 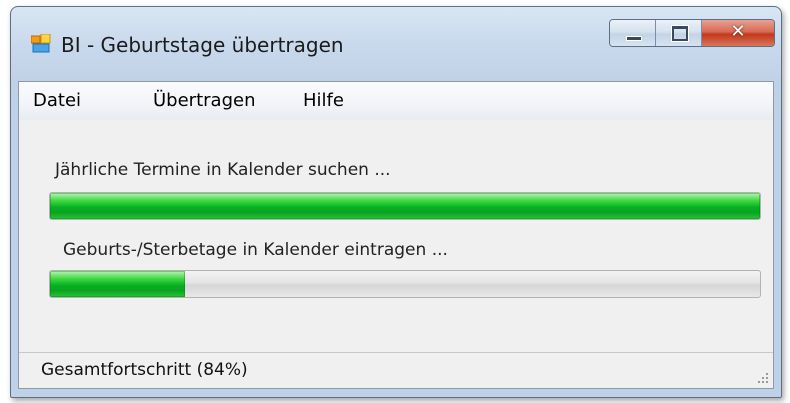 I want to click on resize-grip-icon, so click(x=762, y=377).